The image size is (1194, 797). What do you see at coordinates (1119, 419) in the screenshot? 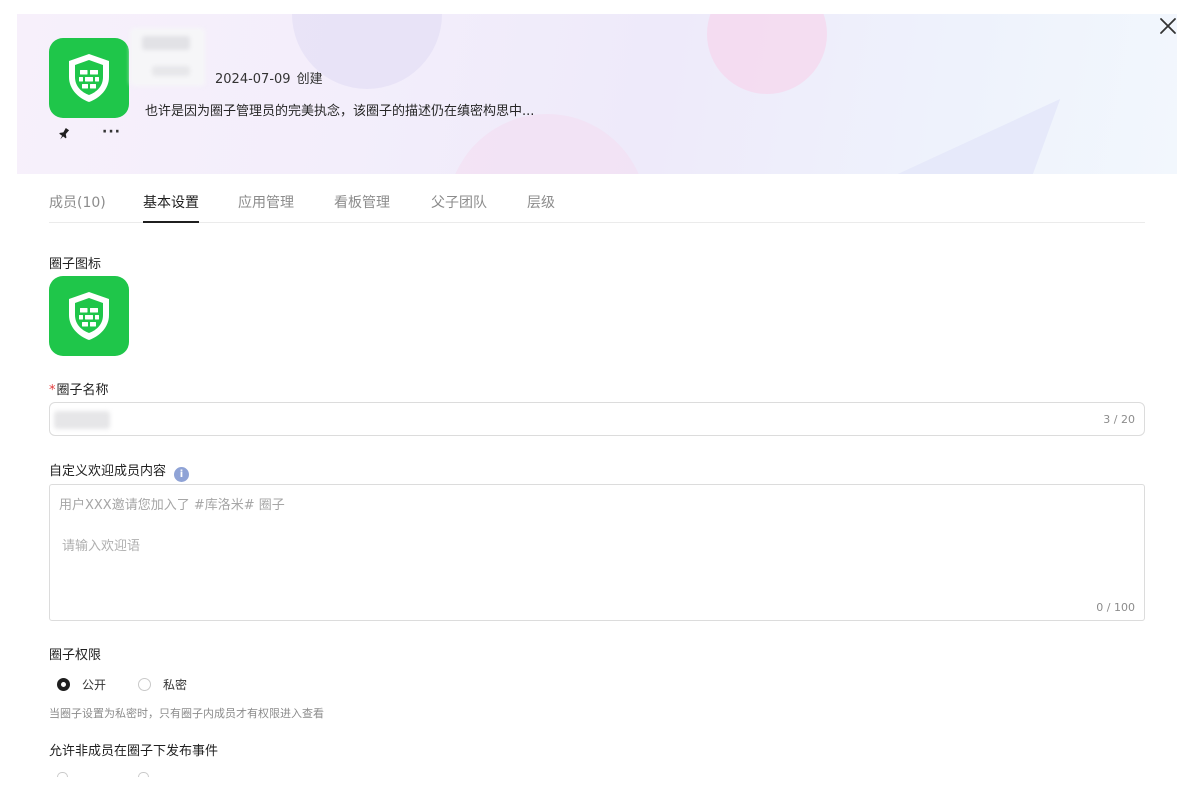
I see `name-char-counter: 3 / 20` at bounding box center [1119, 419].